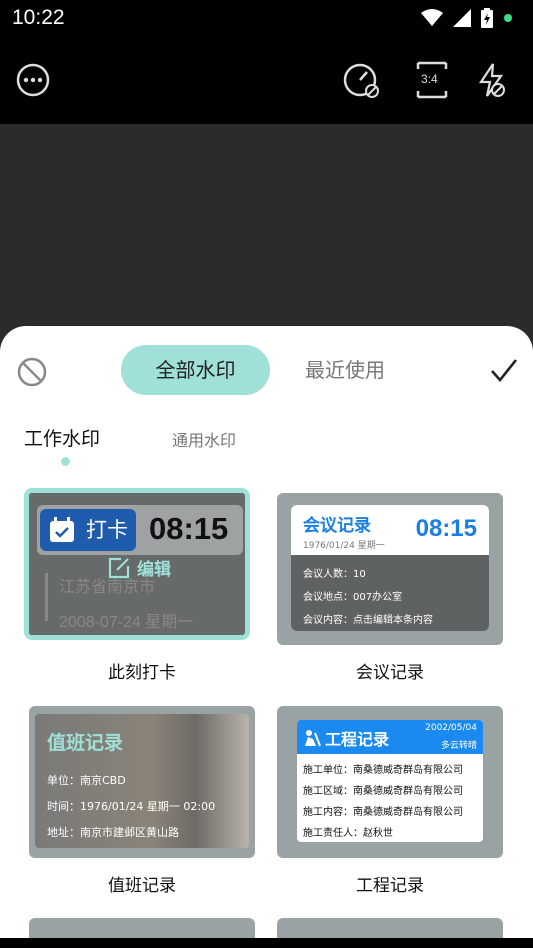  I want to click on project-row: 施工区域：南桑德威奇群岛有限公司, so click(383, 791).